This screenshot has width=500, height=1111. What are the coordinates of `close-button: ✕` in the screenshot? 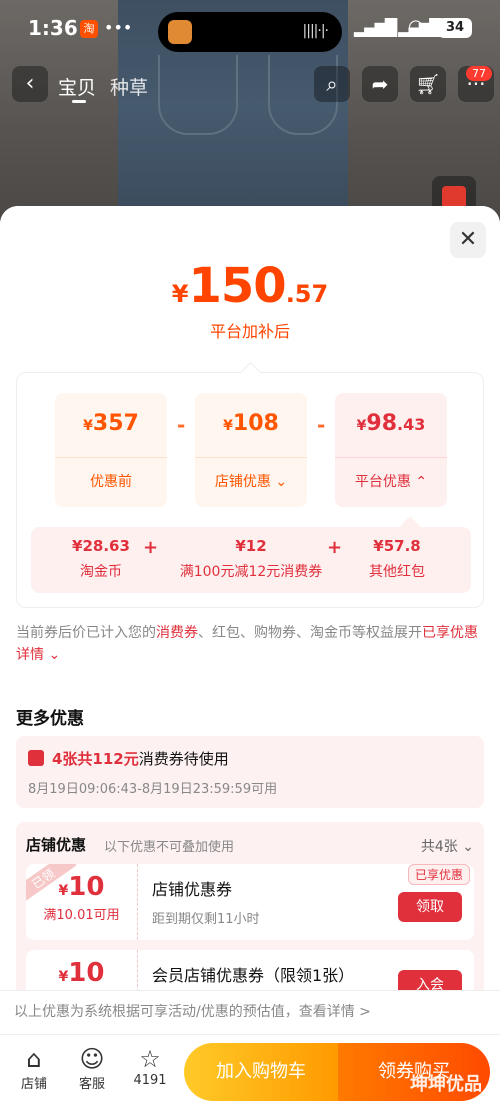 It's located at (468, 240).